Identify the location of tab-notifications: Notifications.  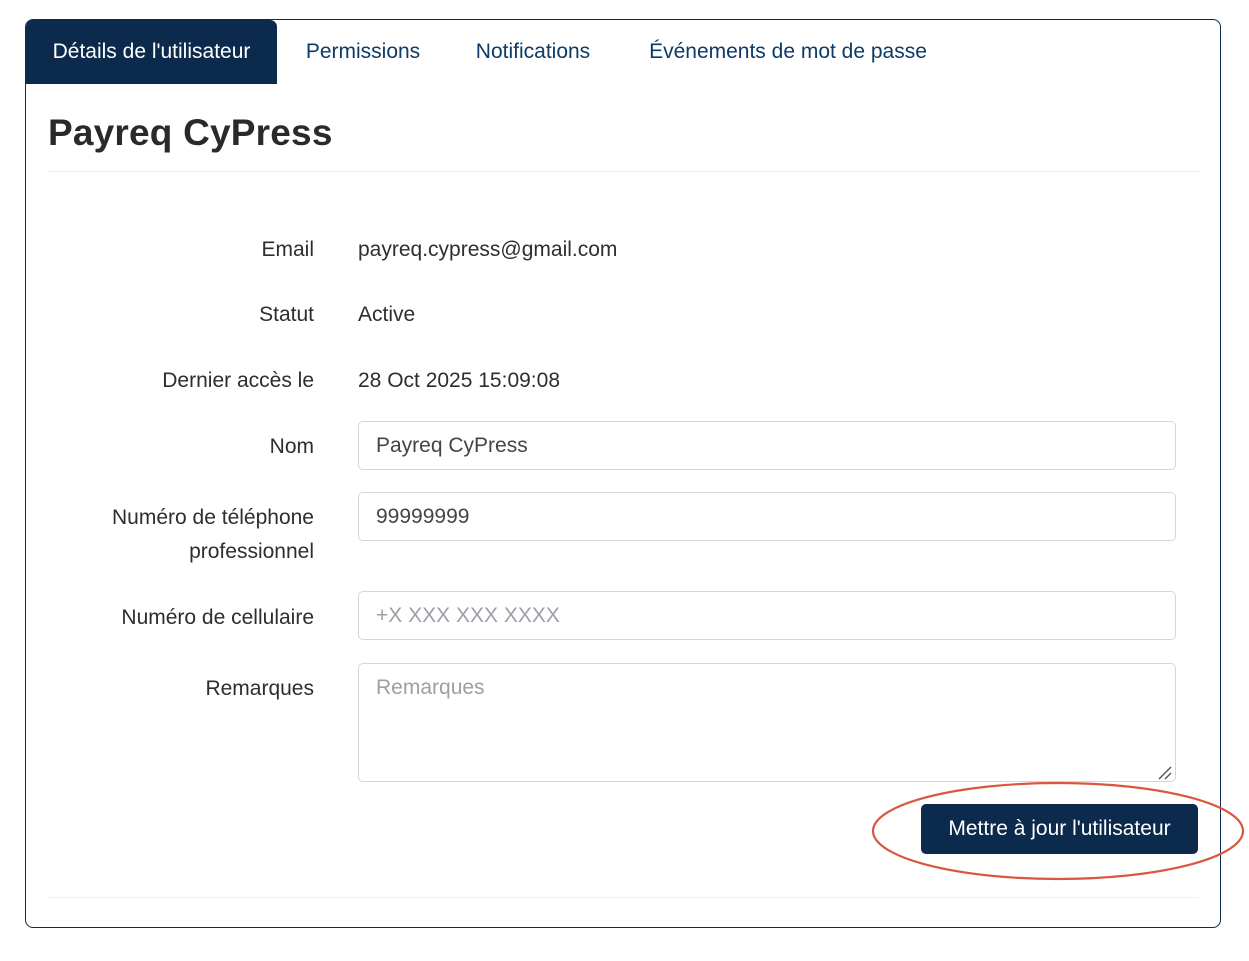
(533, 52).